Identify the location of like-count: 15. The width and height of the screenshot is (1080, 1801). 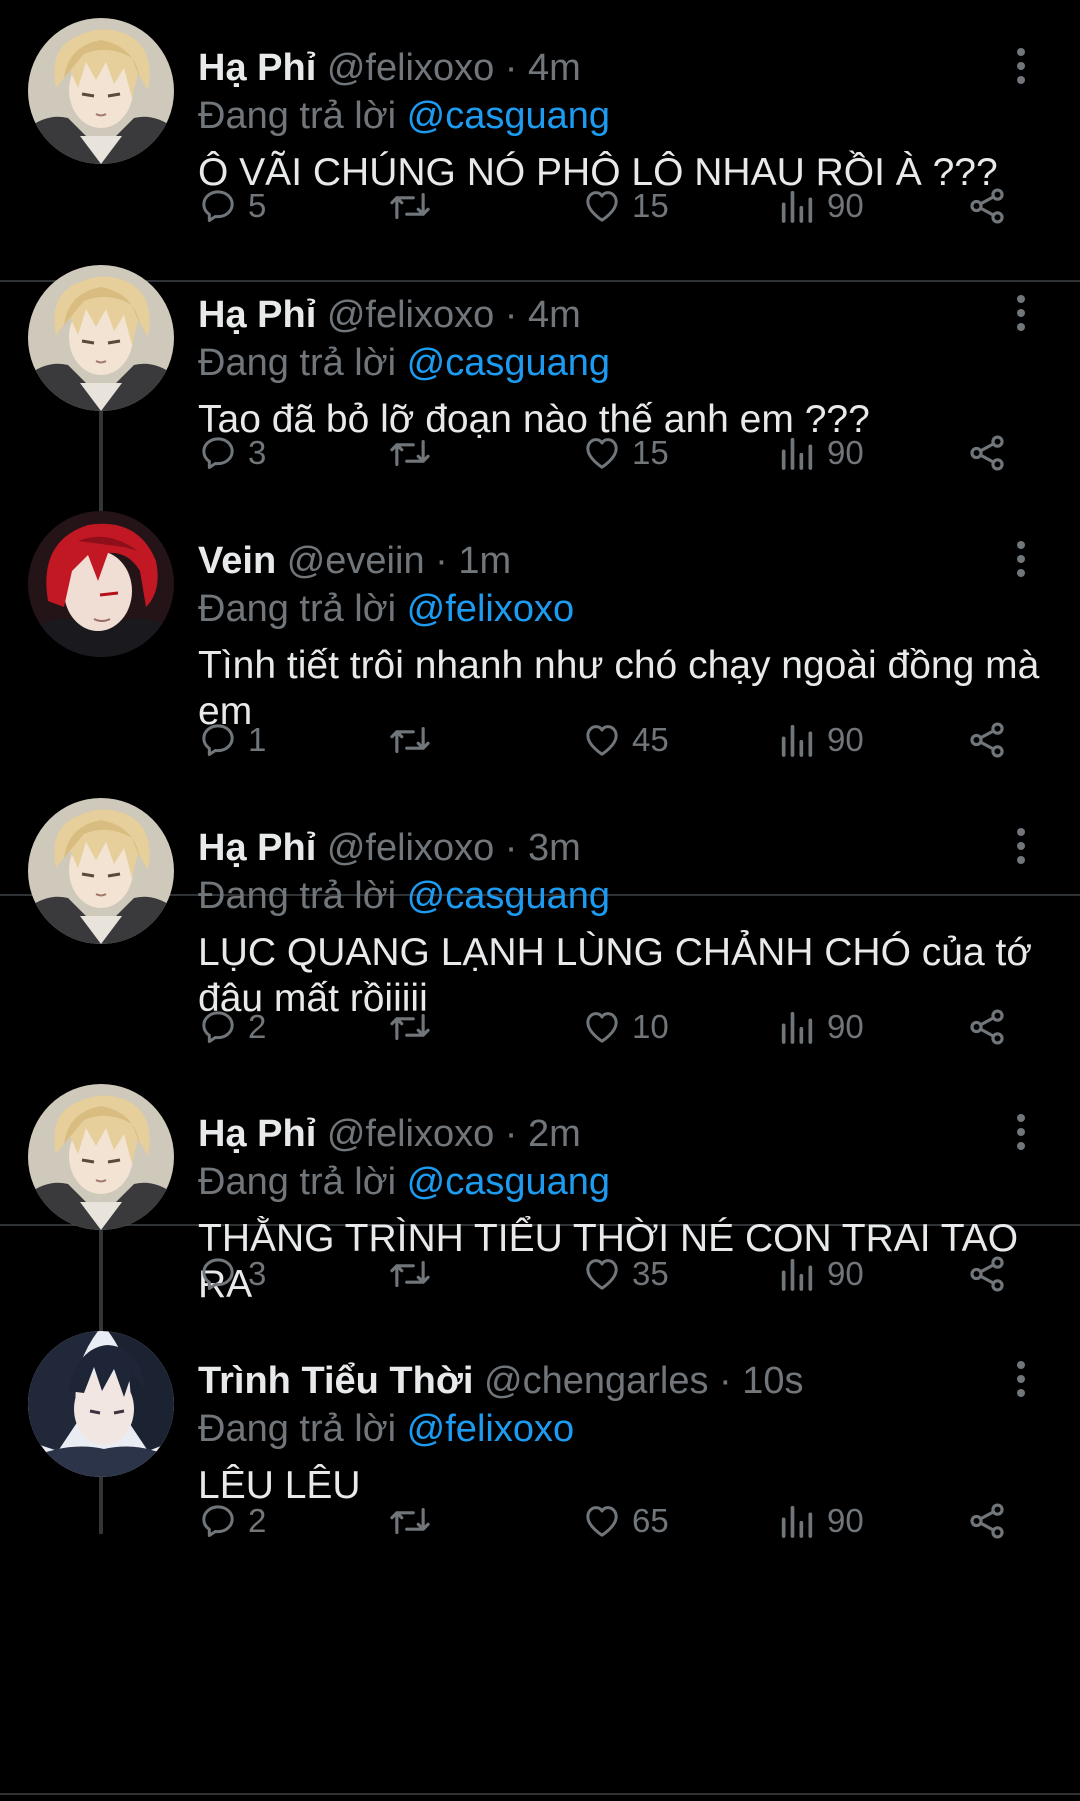
(650, 452).